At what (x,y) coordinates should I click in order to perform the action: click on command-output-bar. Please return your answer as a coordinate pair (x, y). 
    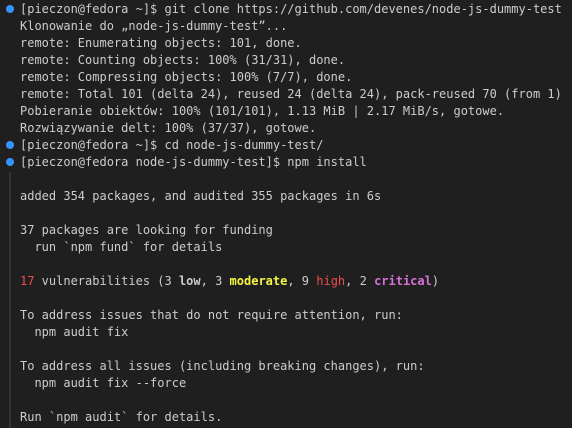
    Looking at the image, I should click on (10, 300).